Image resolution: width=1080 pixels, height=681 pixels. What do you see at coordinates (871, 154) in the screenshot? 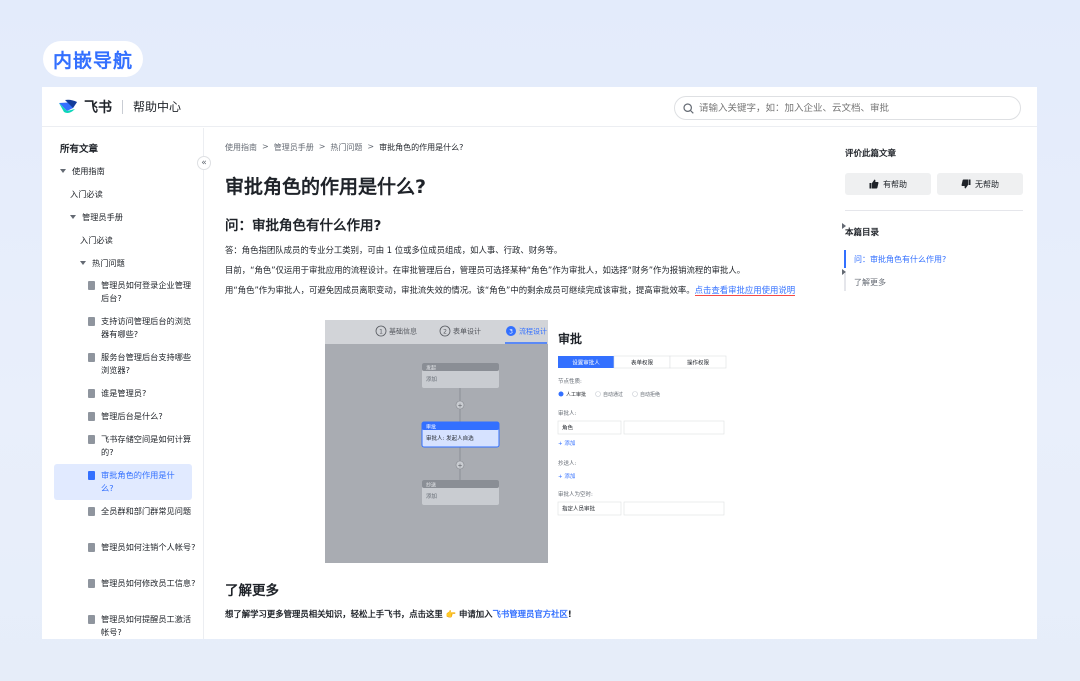
I see `rate-title: 评价此篇文章` at bounding box center [871, 154].